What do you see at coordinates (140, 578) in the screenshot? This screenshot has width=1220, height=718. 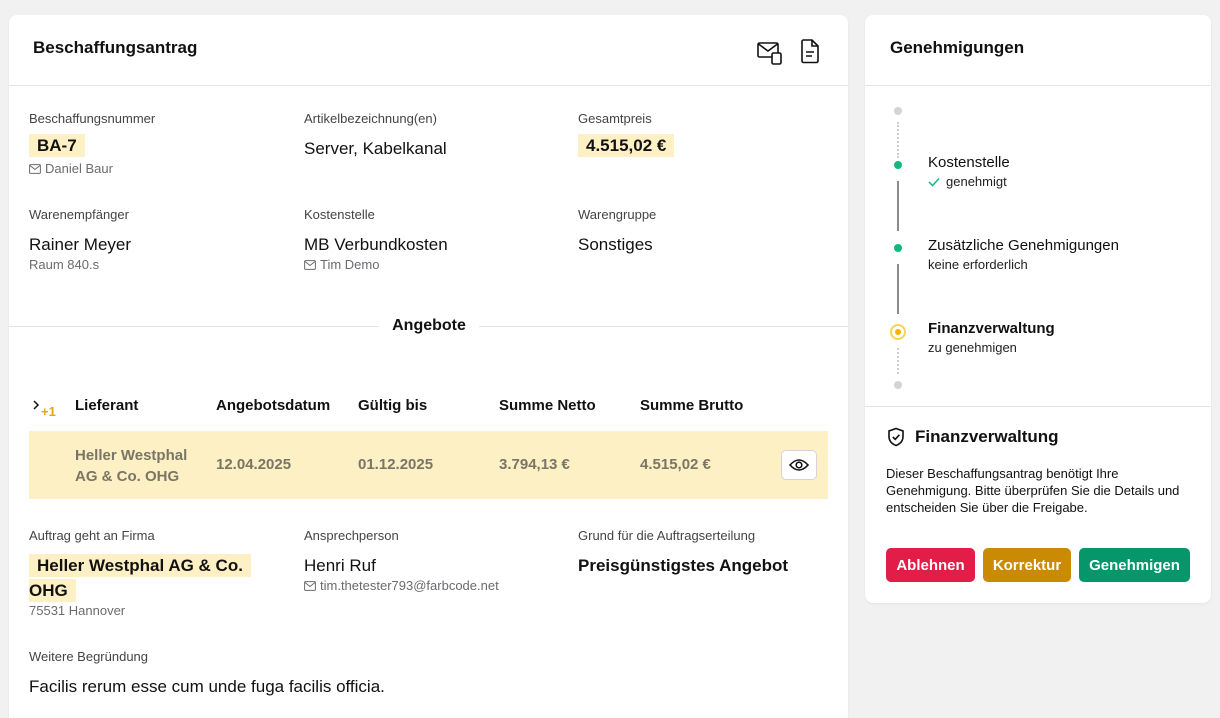 I see `company-value: Heller Westphal AG & Co. OHG` at bounding box center [140, 578].